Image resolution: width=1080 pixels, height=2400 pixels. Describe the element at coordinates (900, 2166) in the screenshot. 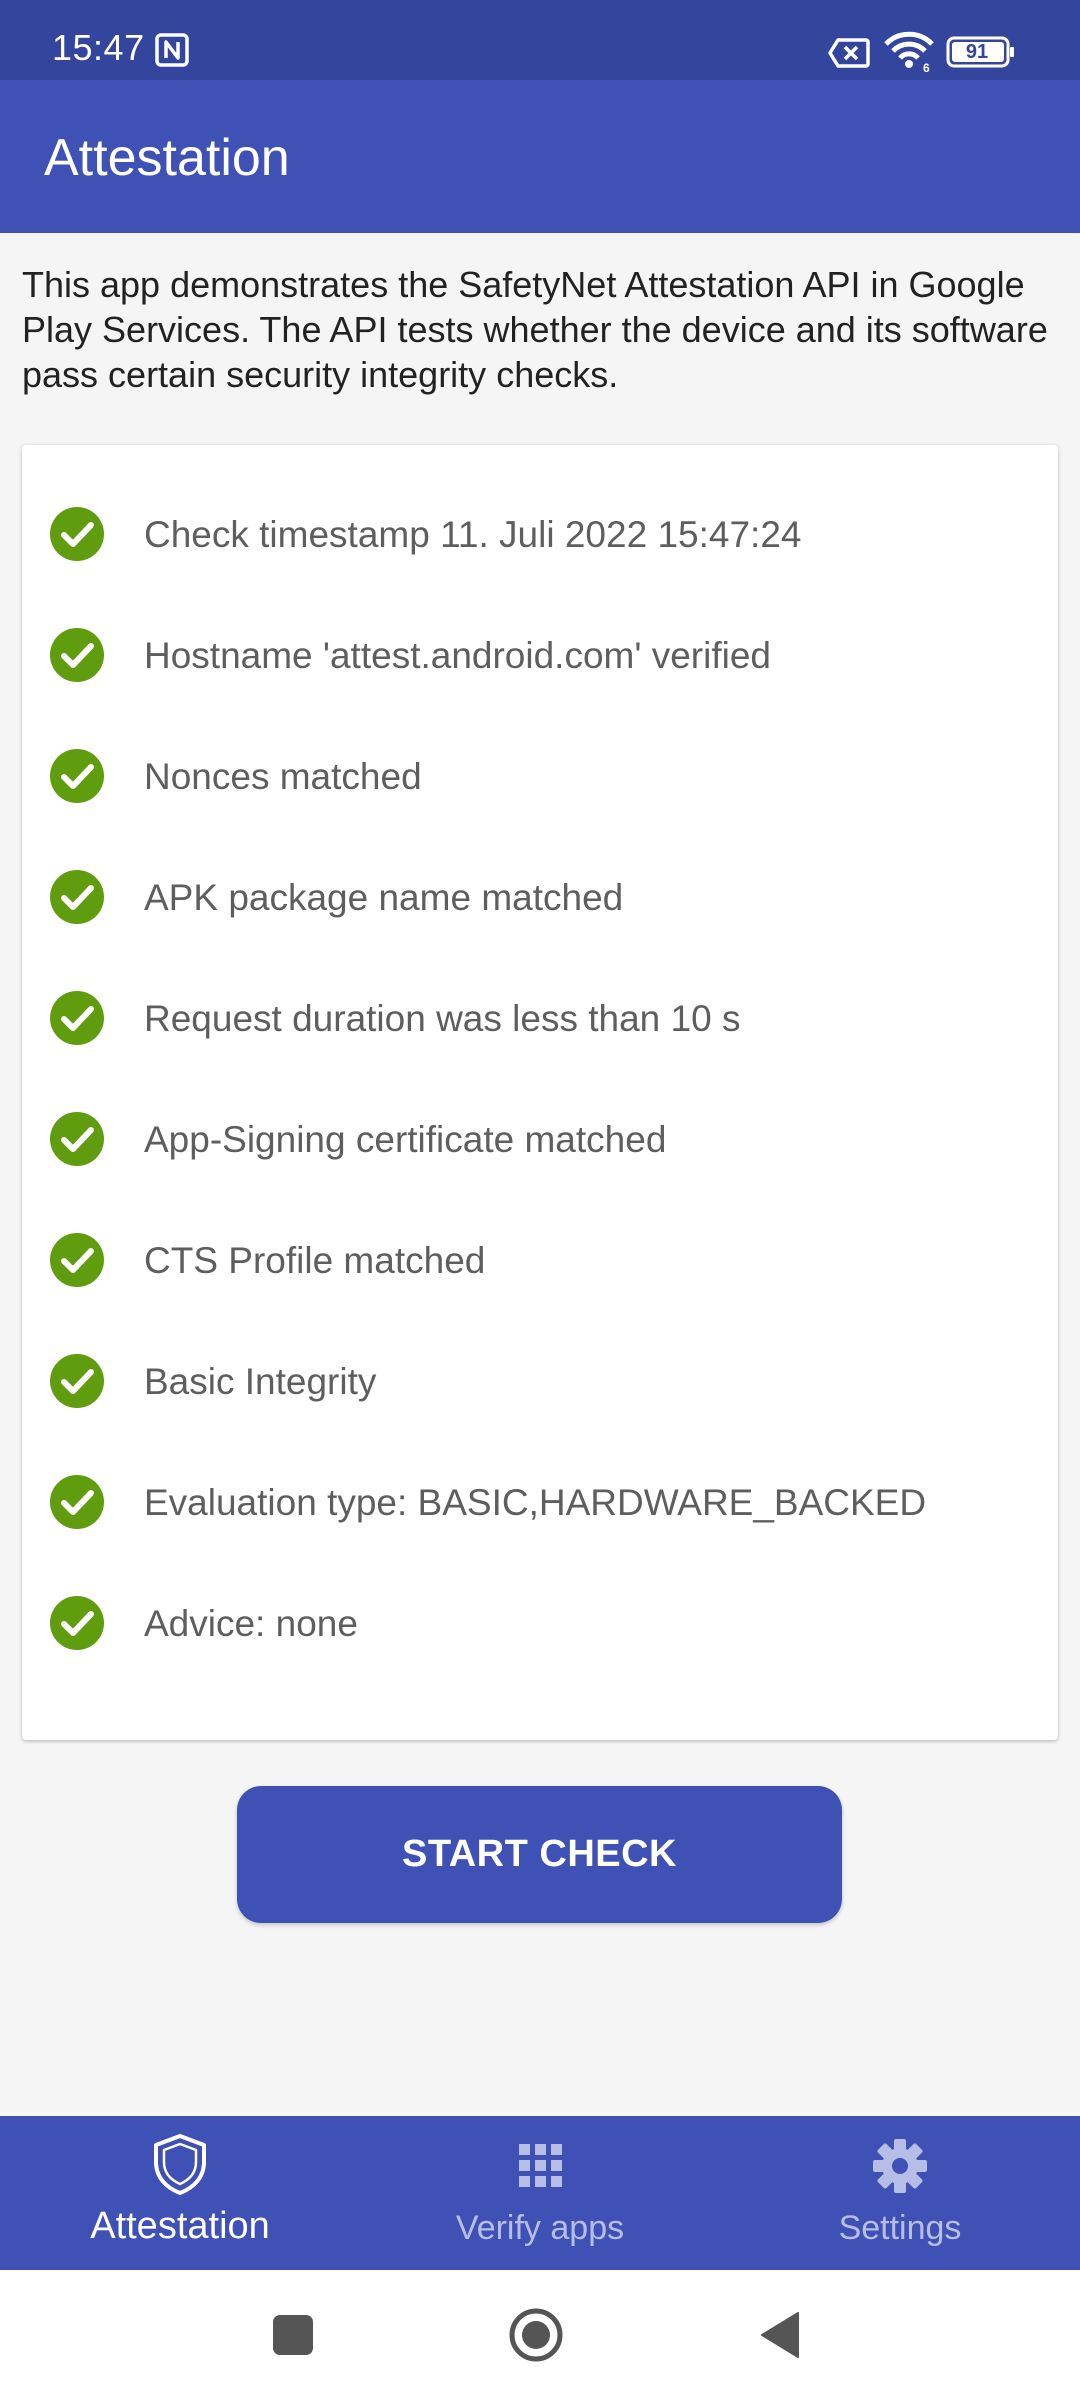

I see `gear-icon` at that location.